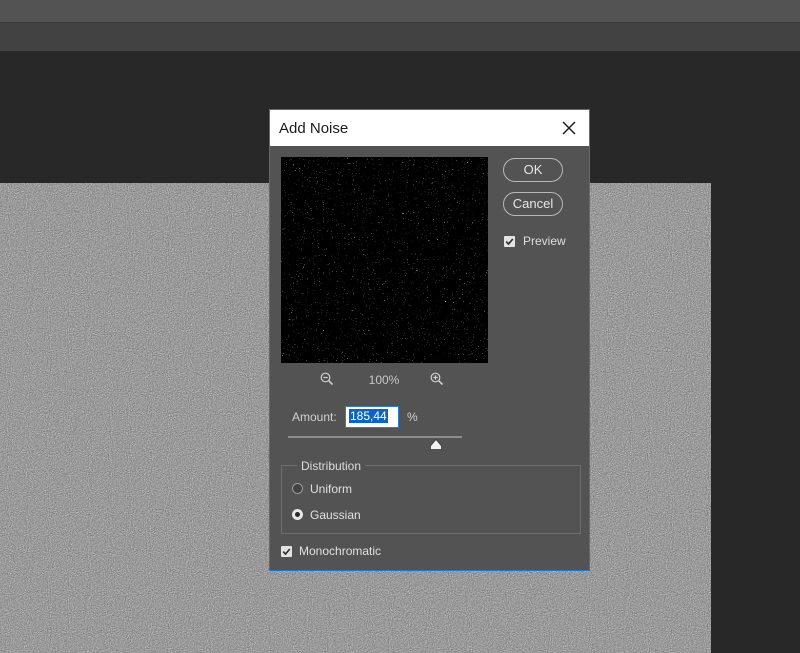  I want to click on close-button, so click(569, 128).